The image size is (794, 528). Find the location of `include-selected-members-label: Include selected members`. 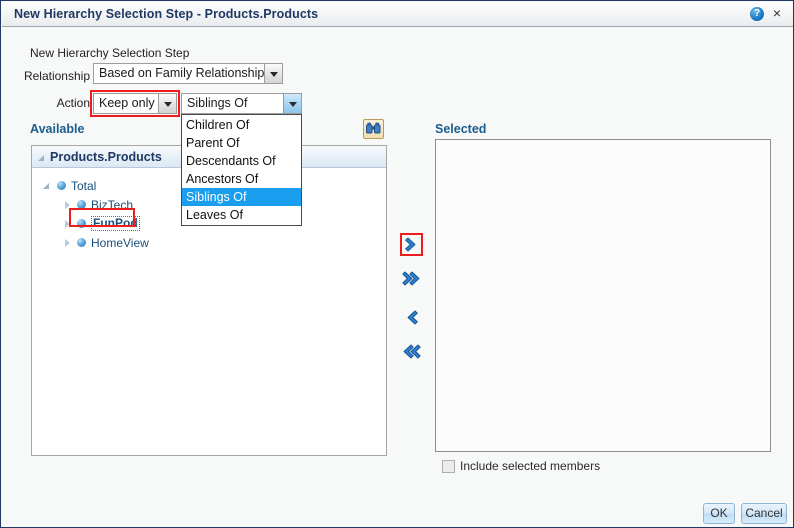

include-selected-members-label: Include selected members is located at coordinates (530, 466).